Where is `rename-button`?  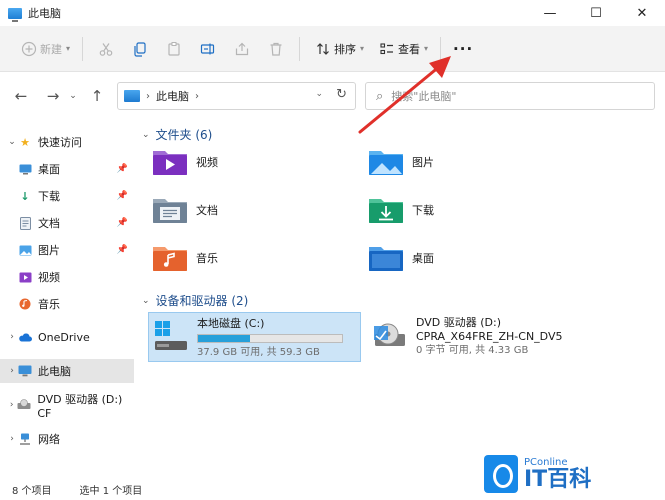
rename-button is located at coordinates (208, 49).